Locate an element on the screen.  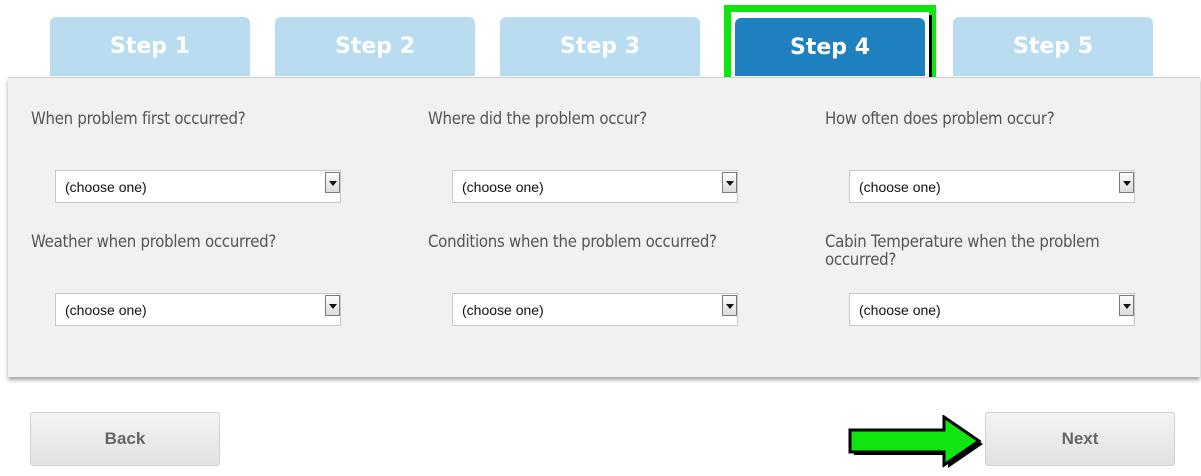
field-label: Weather when problem occurred? is located at coordinates (154, 242).